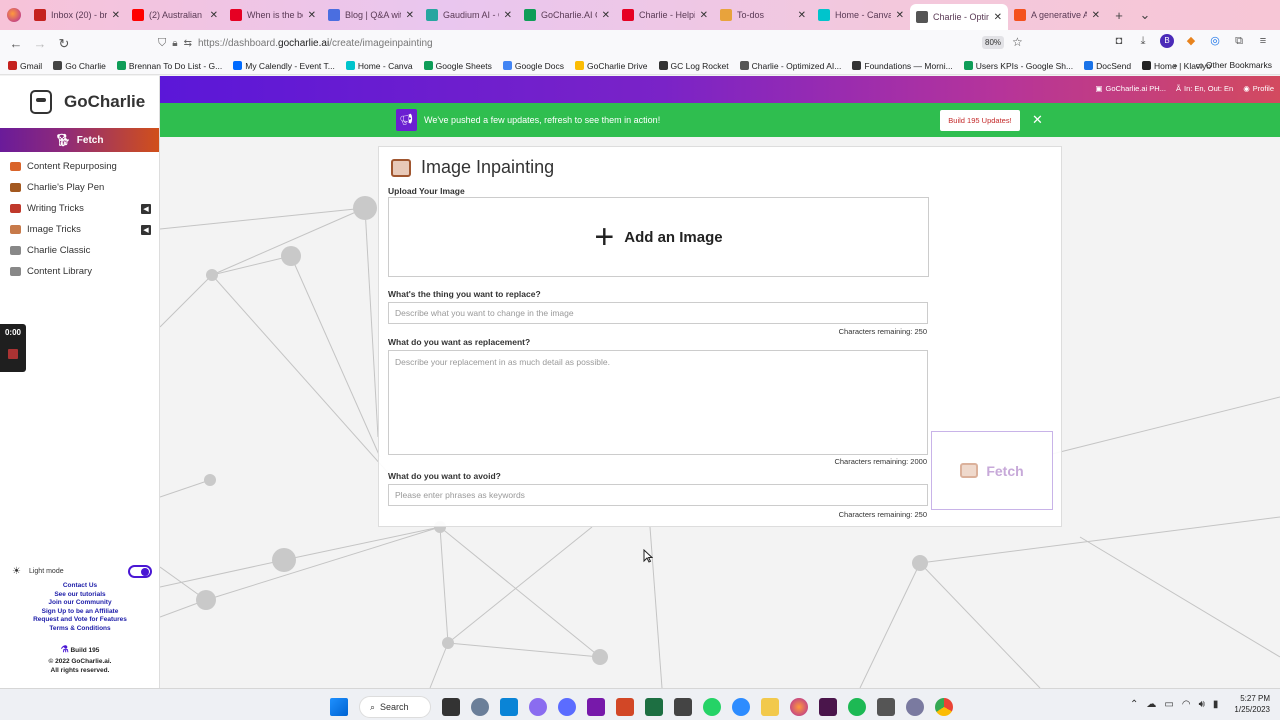 The height and width of the screenshot is (720, 1280). I want to click on calculator-icon, so click(683, 707).